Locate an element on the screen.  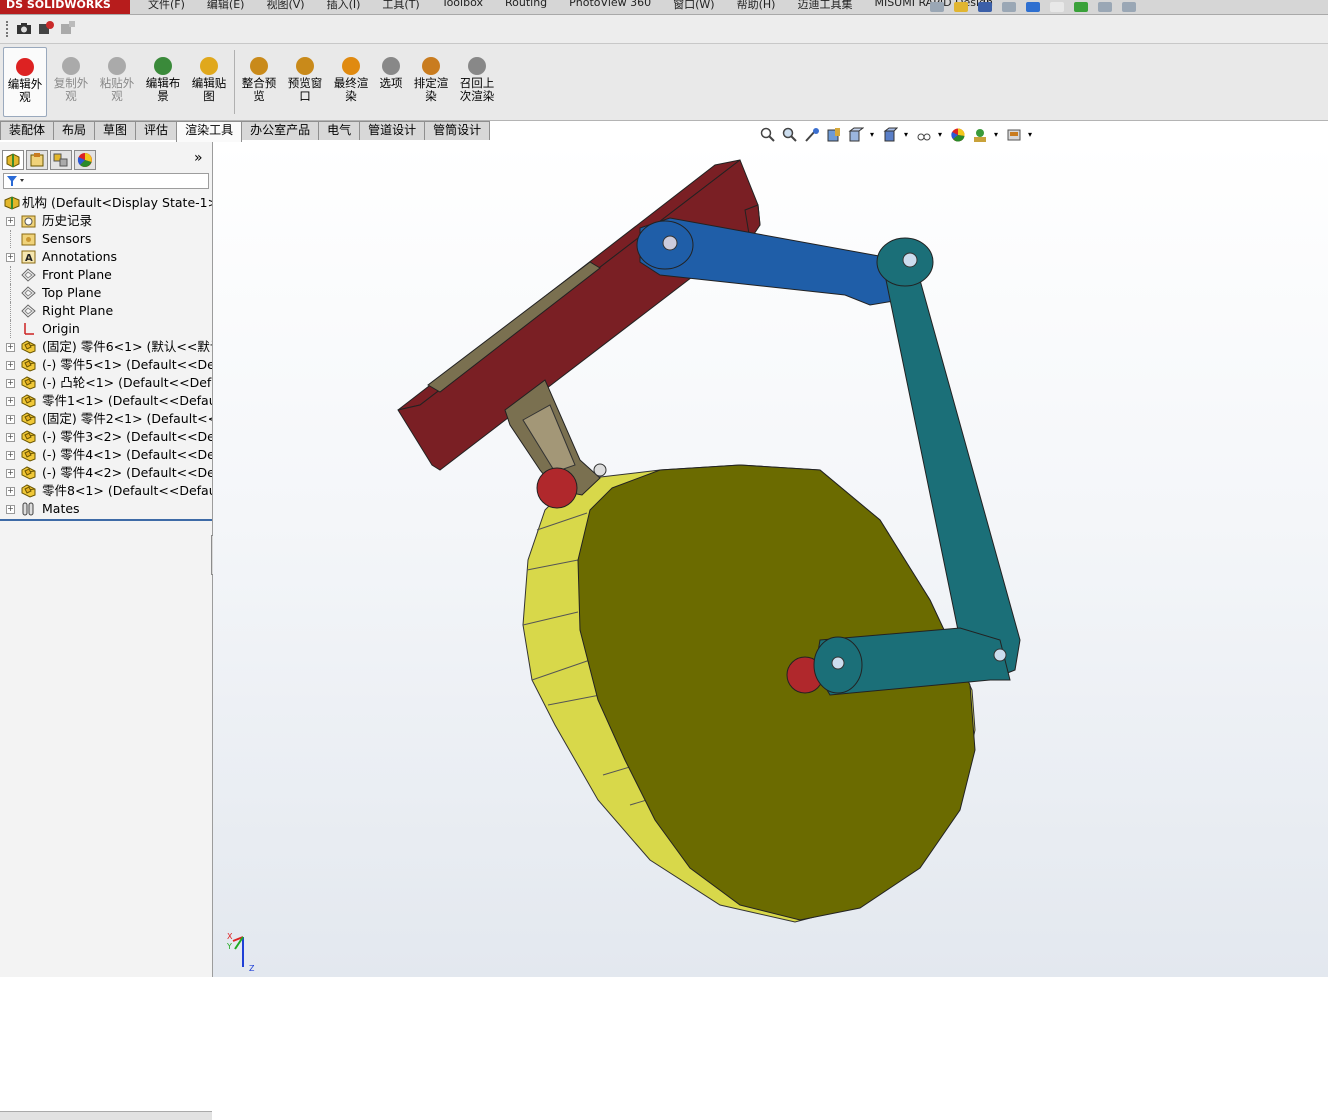
tree-item: + Mates is located at coordinates (106, 509).